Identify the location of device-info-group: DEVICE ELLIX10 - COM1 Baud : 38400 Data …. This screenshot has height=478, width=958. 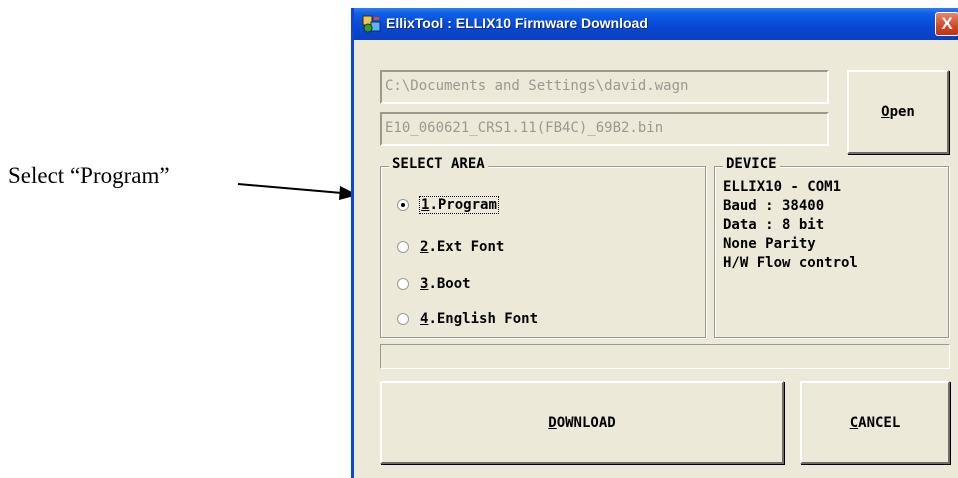
(831, 247).